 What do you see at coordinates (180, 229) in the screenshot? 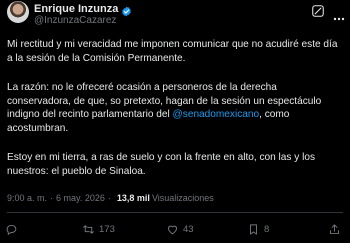
I see `like-button: 43` at bounding box center [180, 229].